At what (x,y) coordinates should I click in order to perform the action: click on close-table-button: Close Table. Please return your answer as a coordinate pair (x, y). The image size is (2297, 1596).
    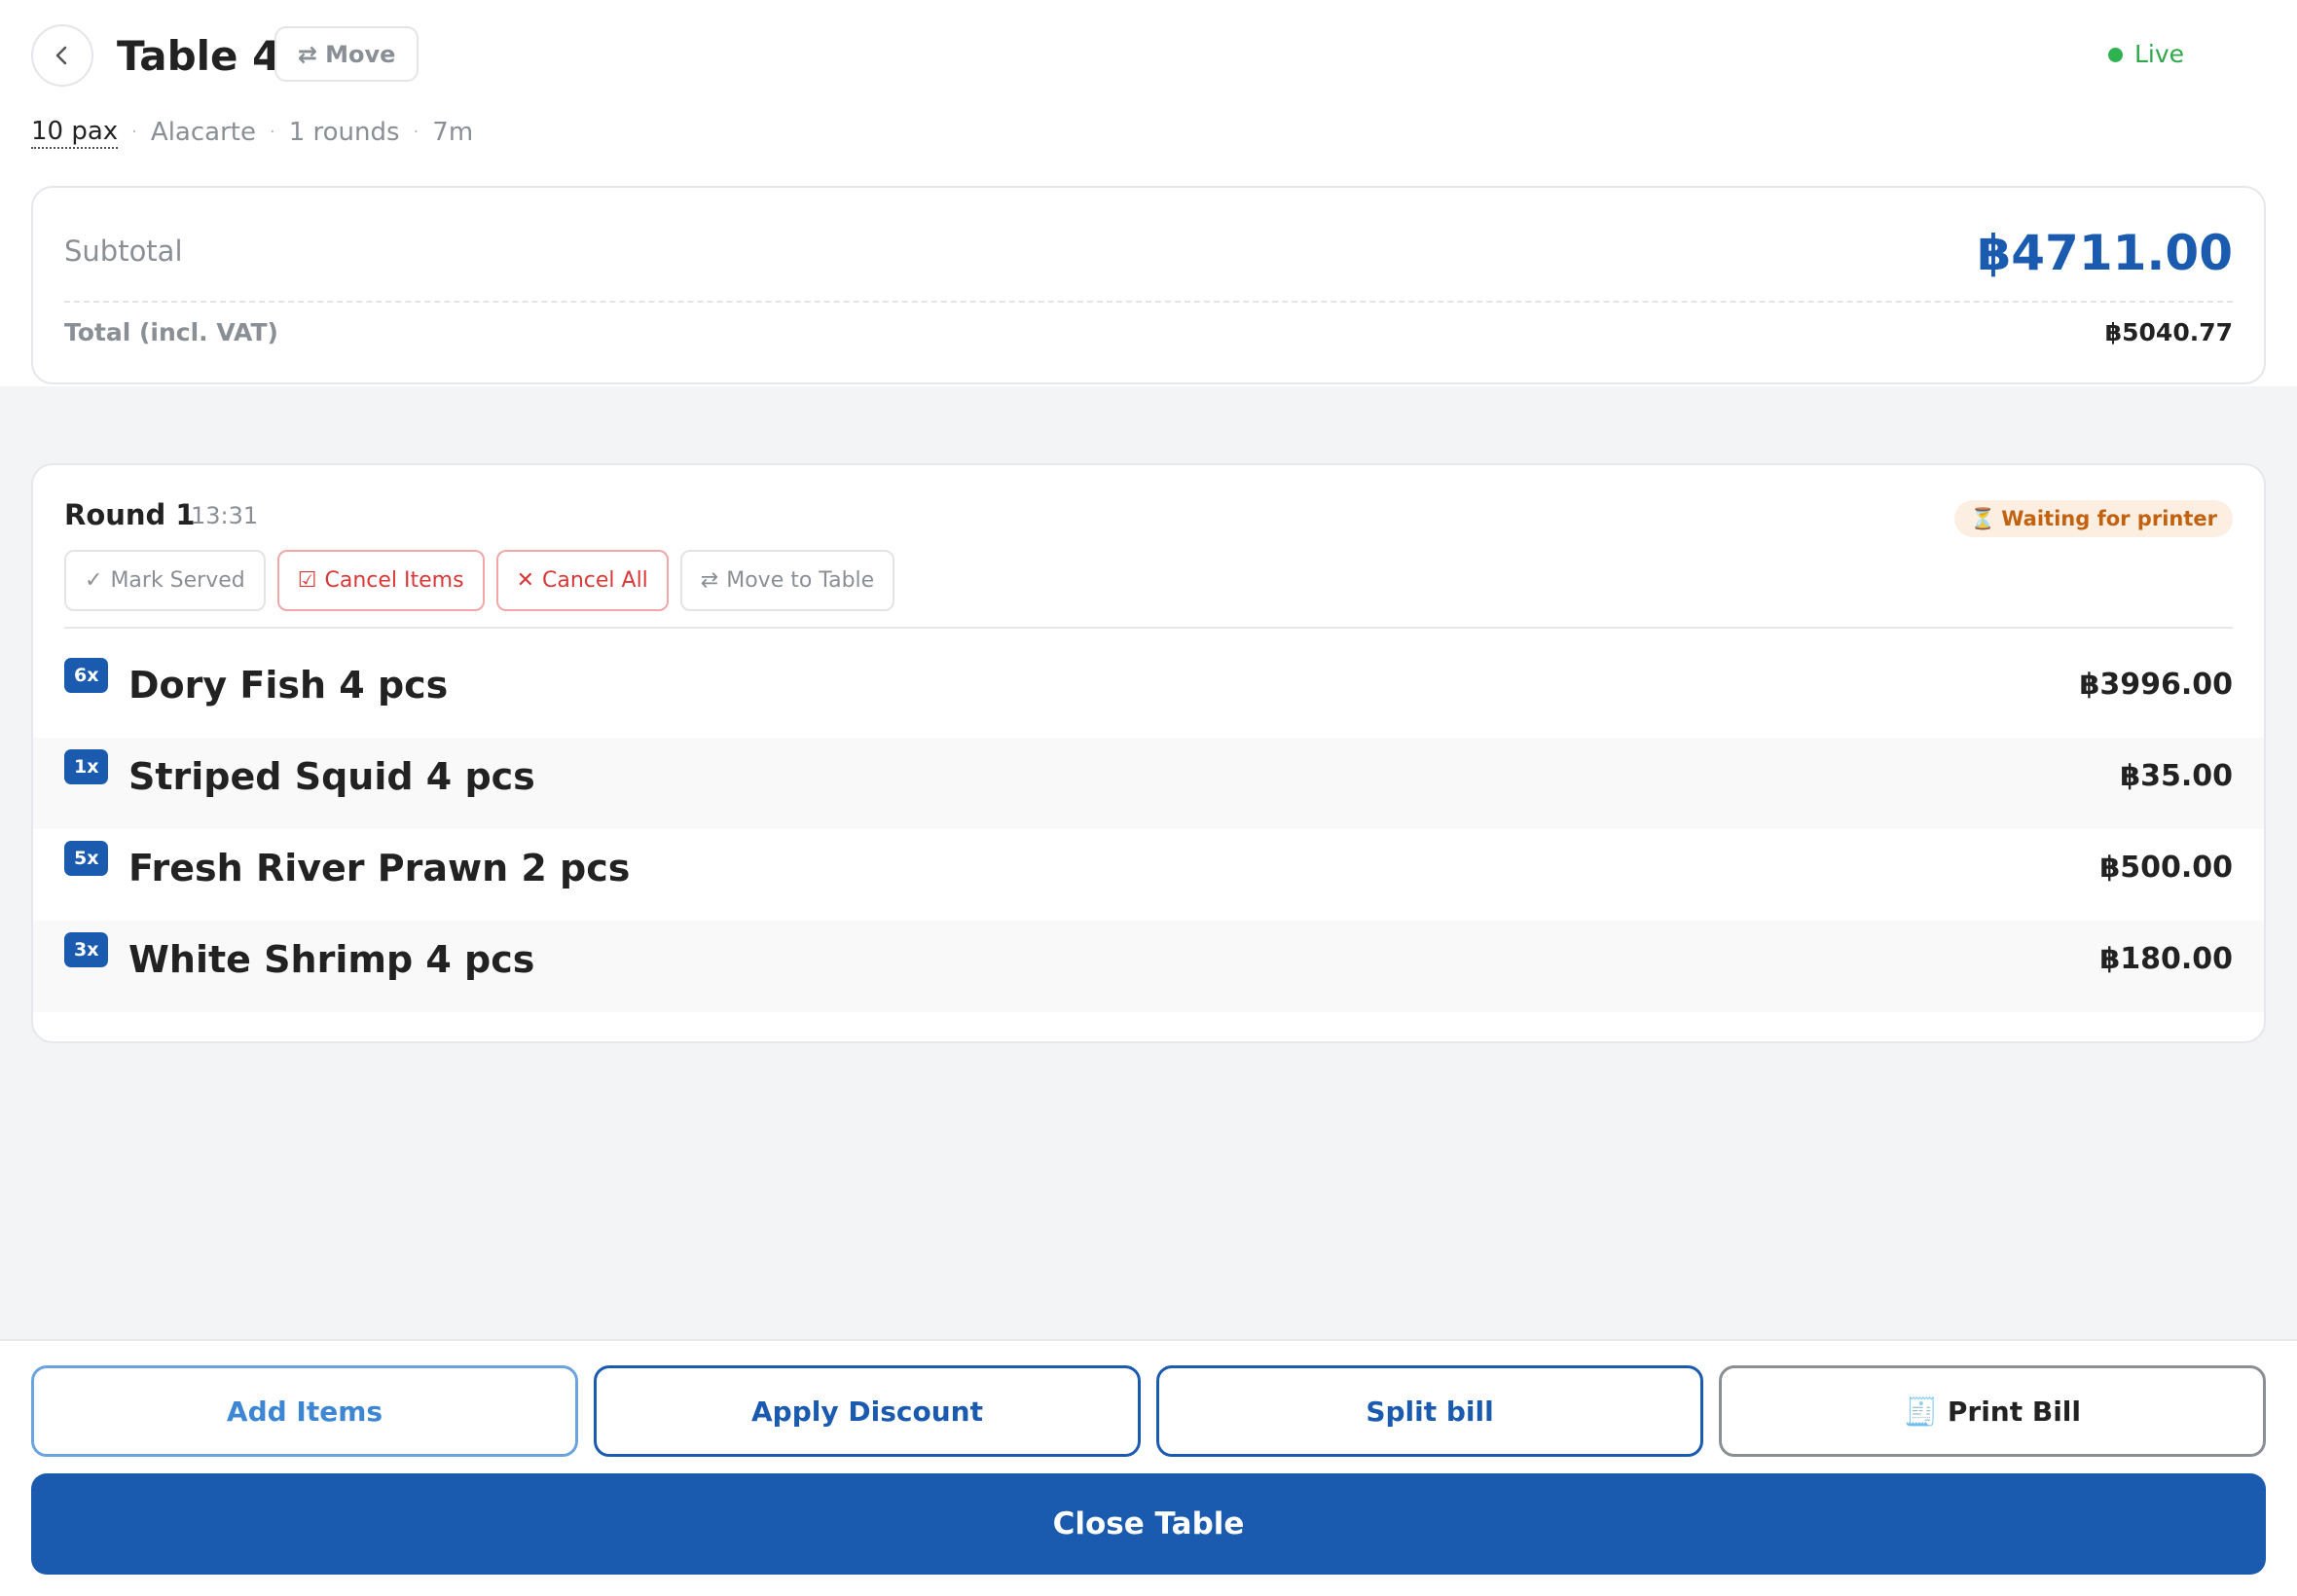
    Looking at the image, I should click on (1148, 1524).